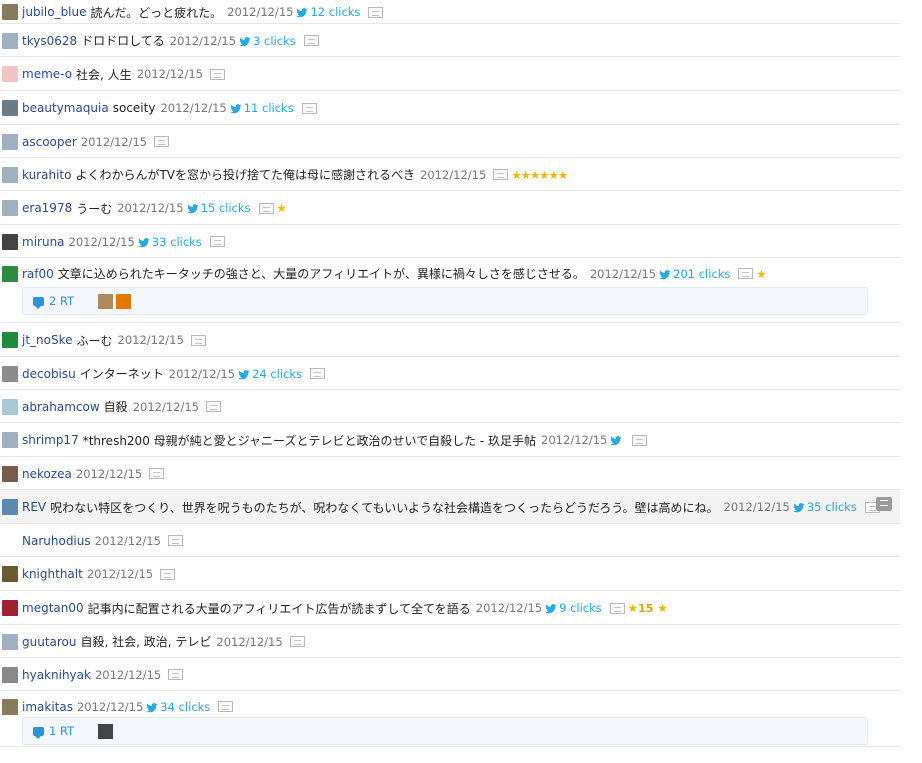 The image size is (922, 763). Describe the element at coordinates (49, 642) in the screenshot. I see `username-link: guutarou` at that location.